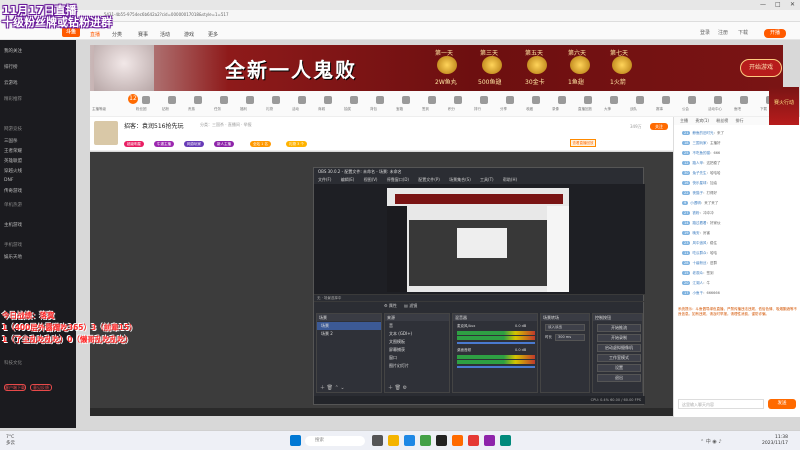 The height and width of the screenshot is (450, 800). I want to click on obs-menu-help: 帮助(H), so click(510, 179).